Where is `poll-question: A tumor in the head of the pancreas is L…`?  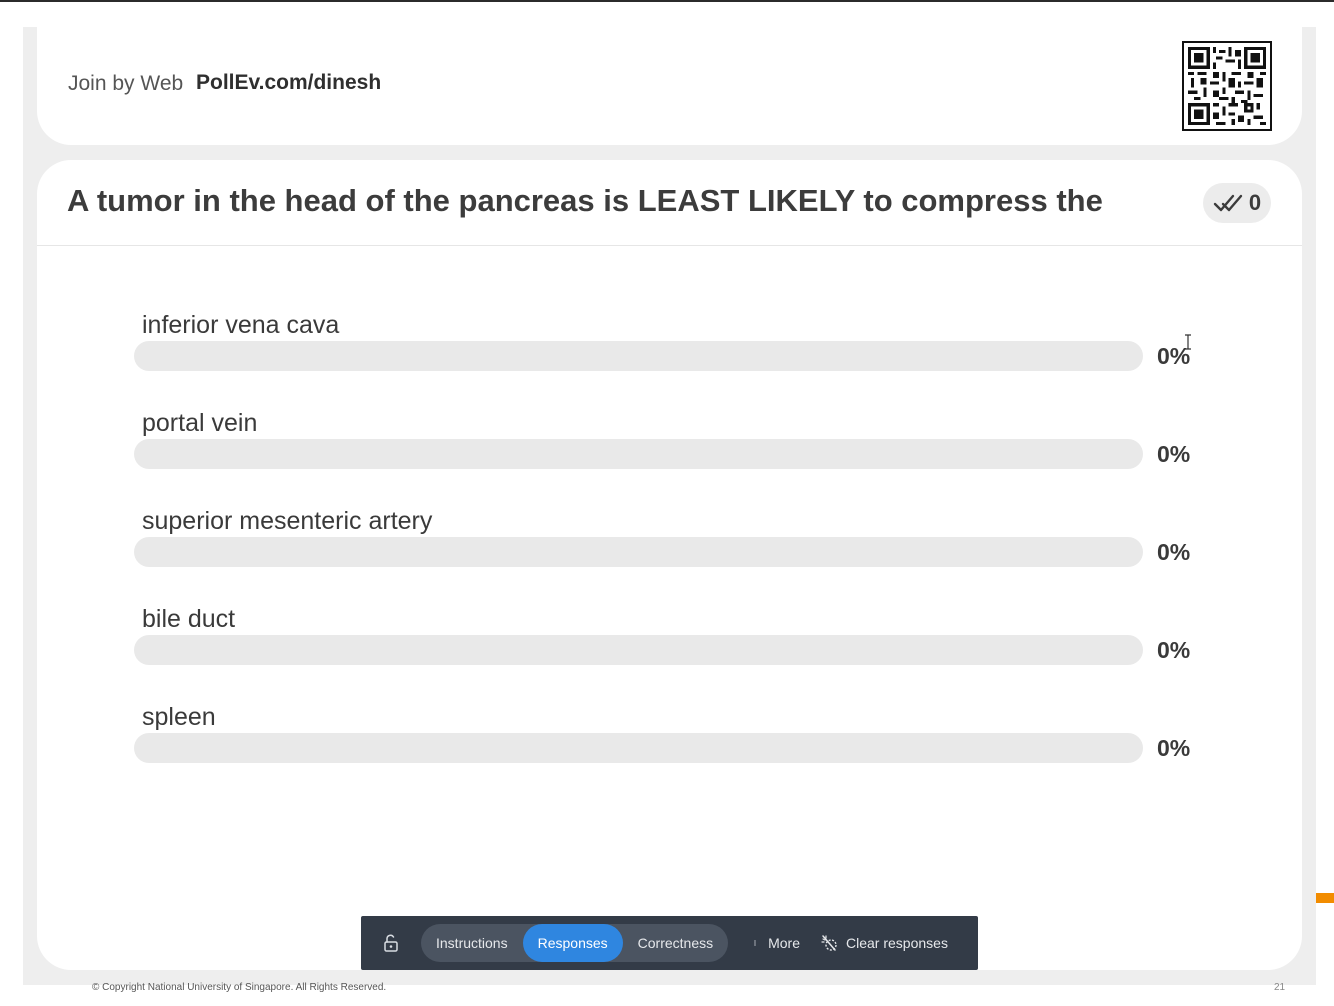
poll-question: A tumor in the head of the pancreas is L… is located at coordinates (585, 200).